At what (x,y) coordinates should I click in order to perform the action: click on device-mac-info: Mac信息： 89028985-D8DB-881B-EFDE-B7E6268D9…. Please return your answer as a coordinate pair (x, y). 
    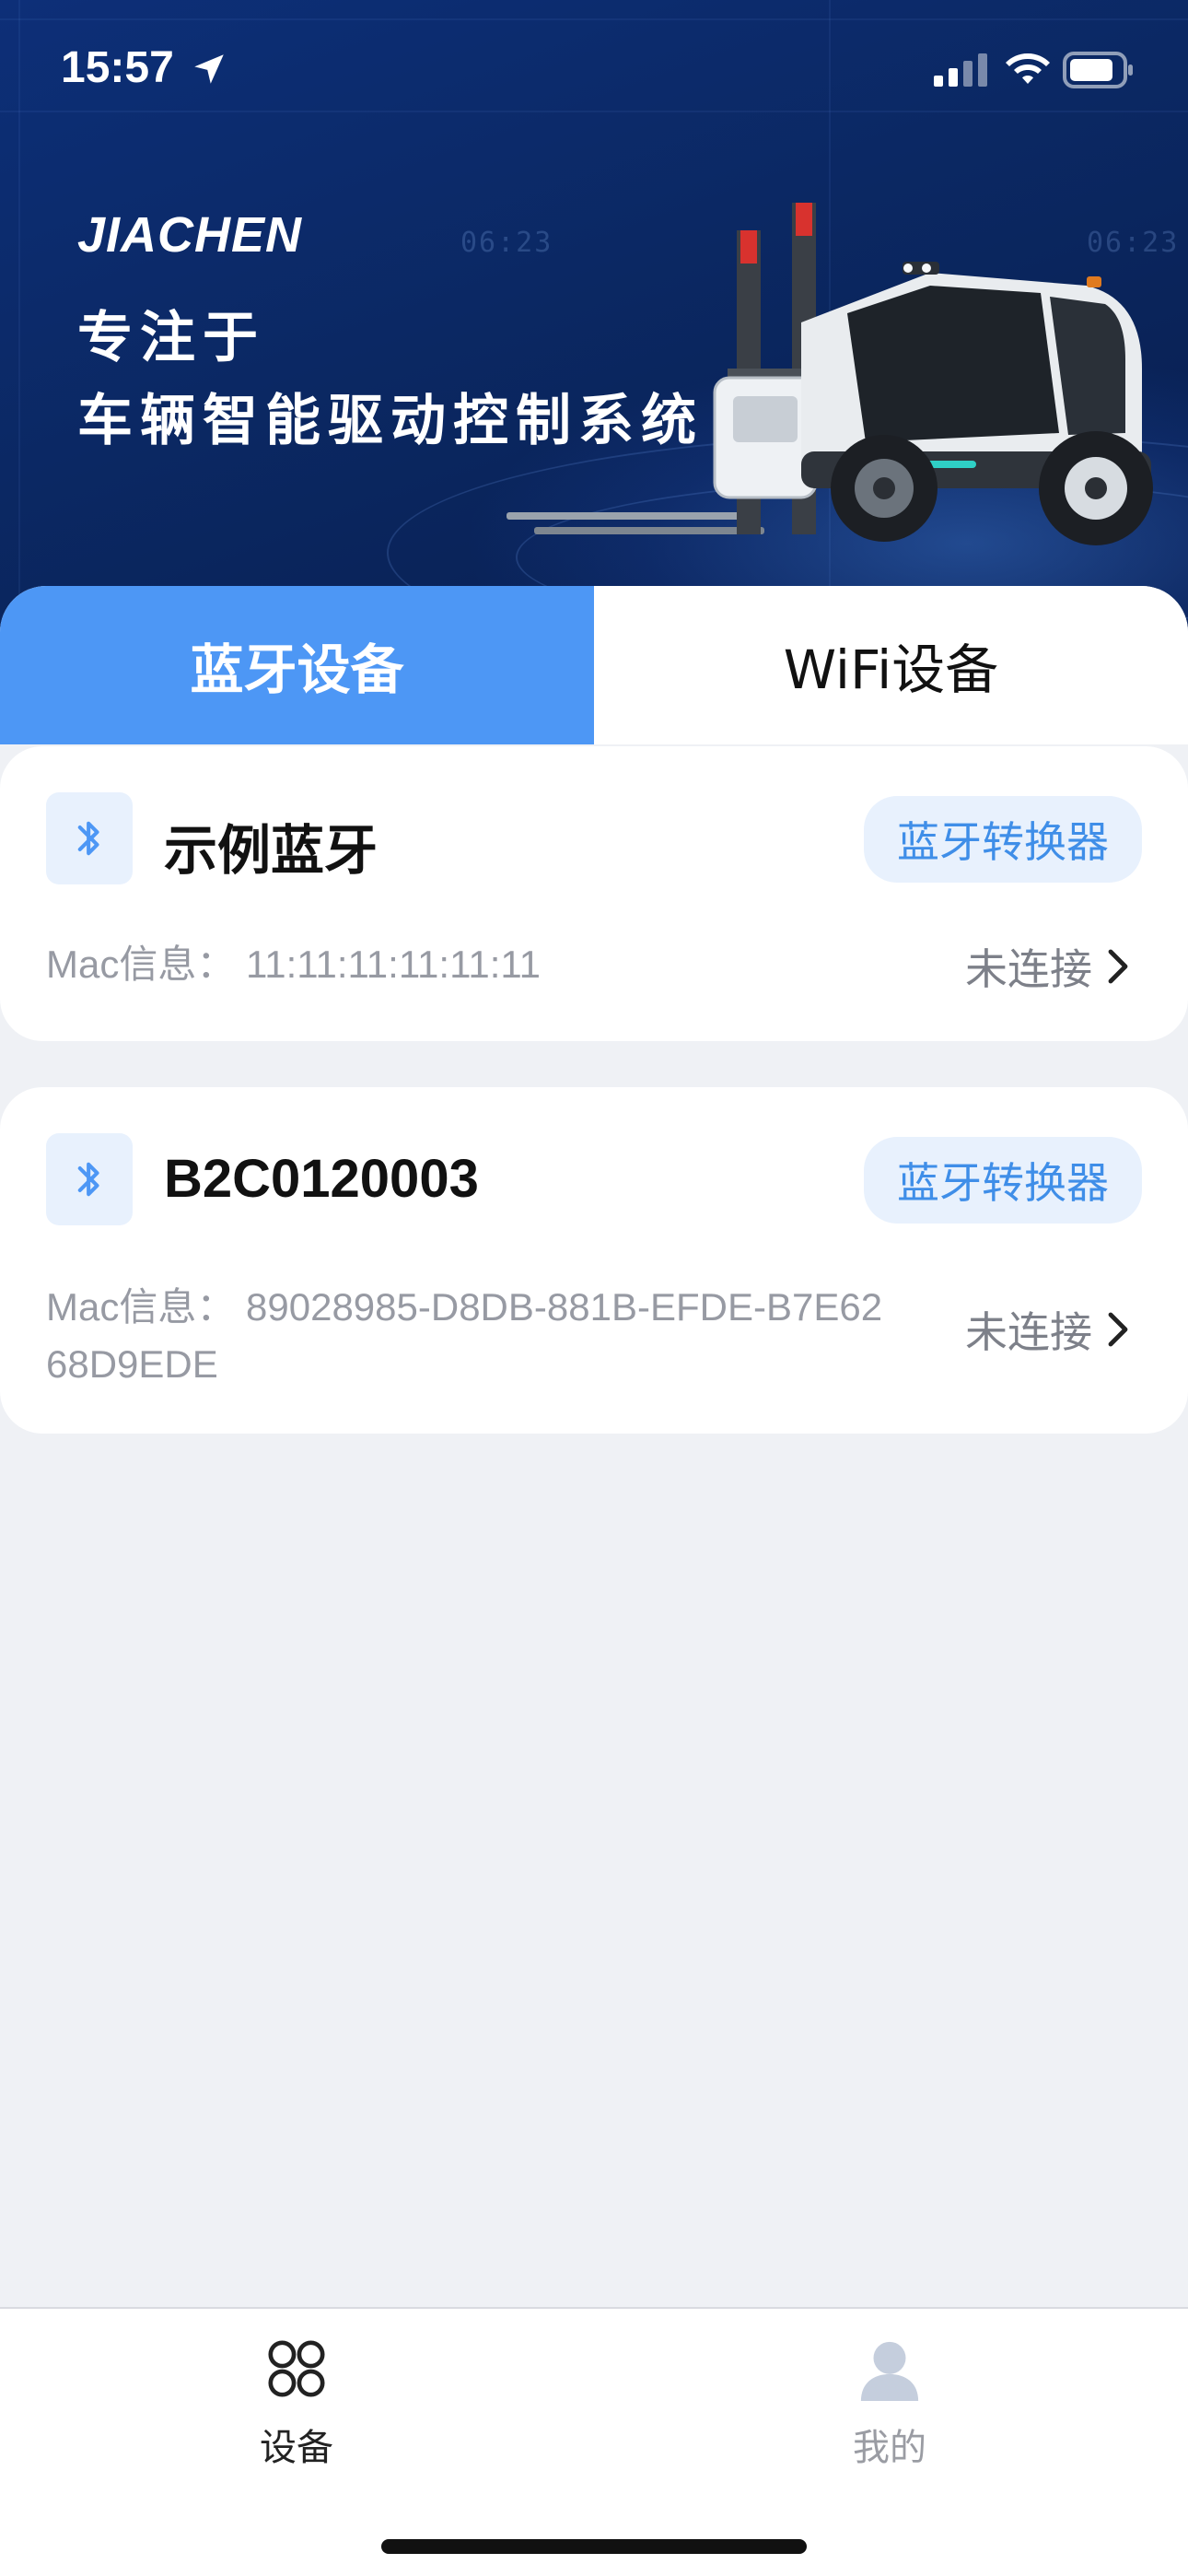
    Looking at the image, I should click on (464, 1335).